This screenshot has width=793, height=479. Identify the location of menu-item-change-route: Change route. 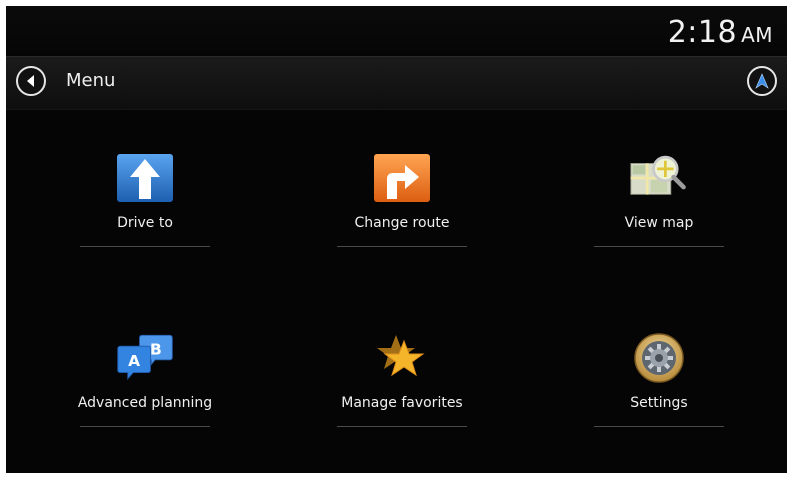
(402, 225).